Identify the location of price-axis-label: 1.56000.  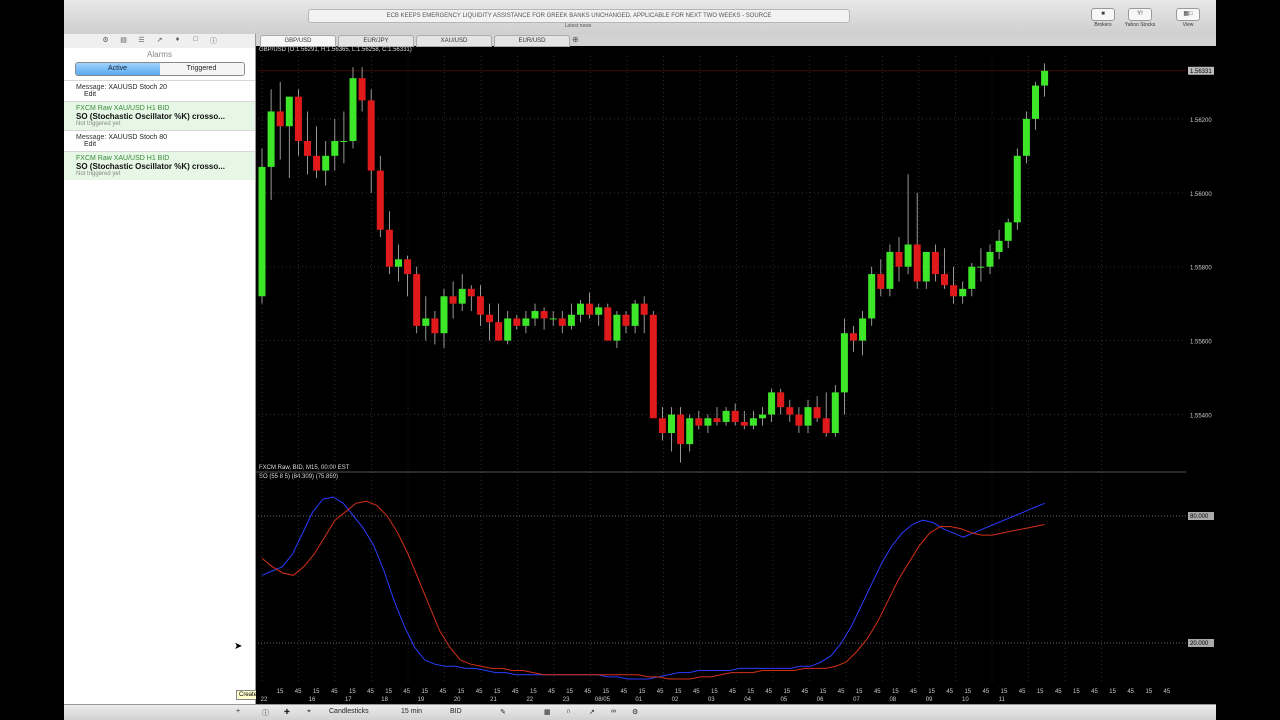
(1201, 195).